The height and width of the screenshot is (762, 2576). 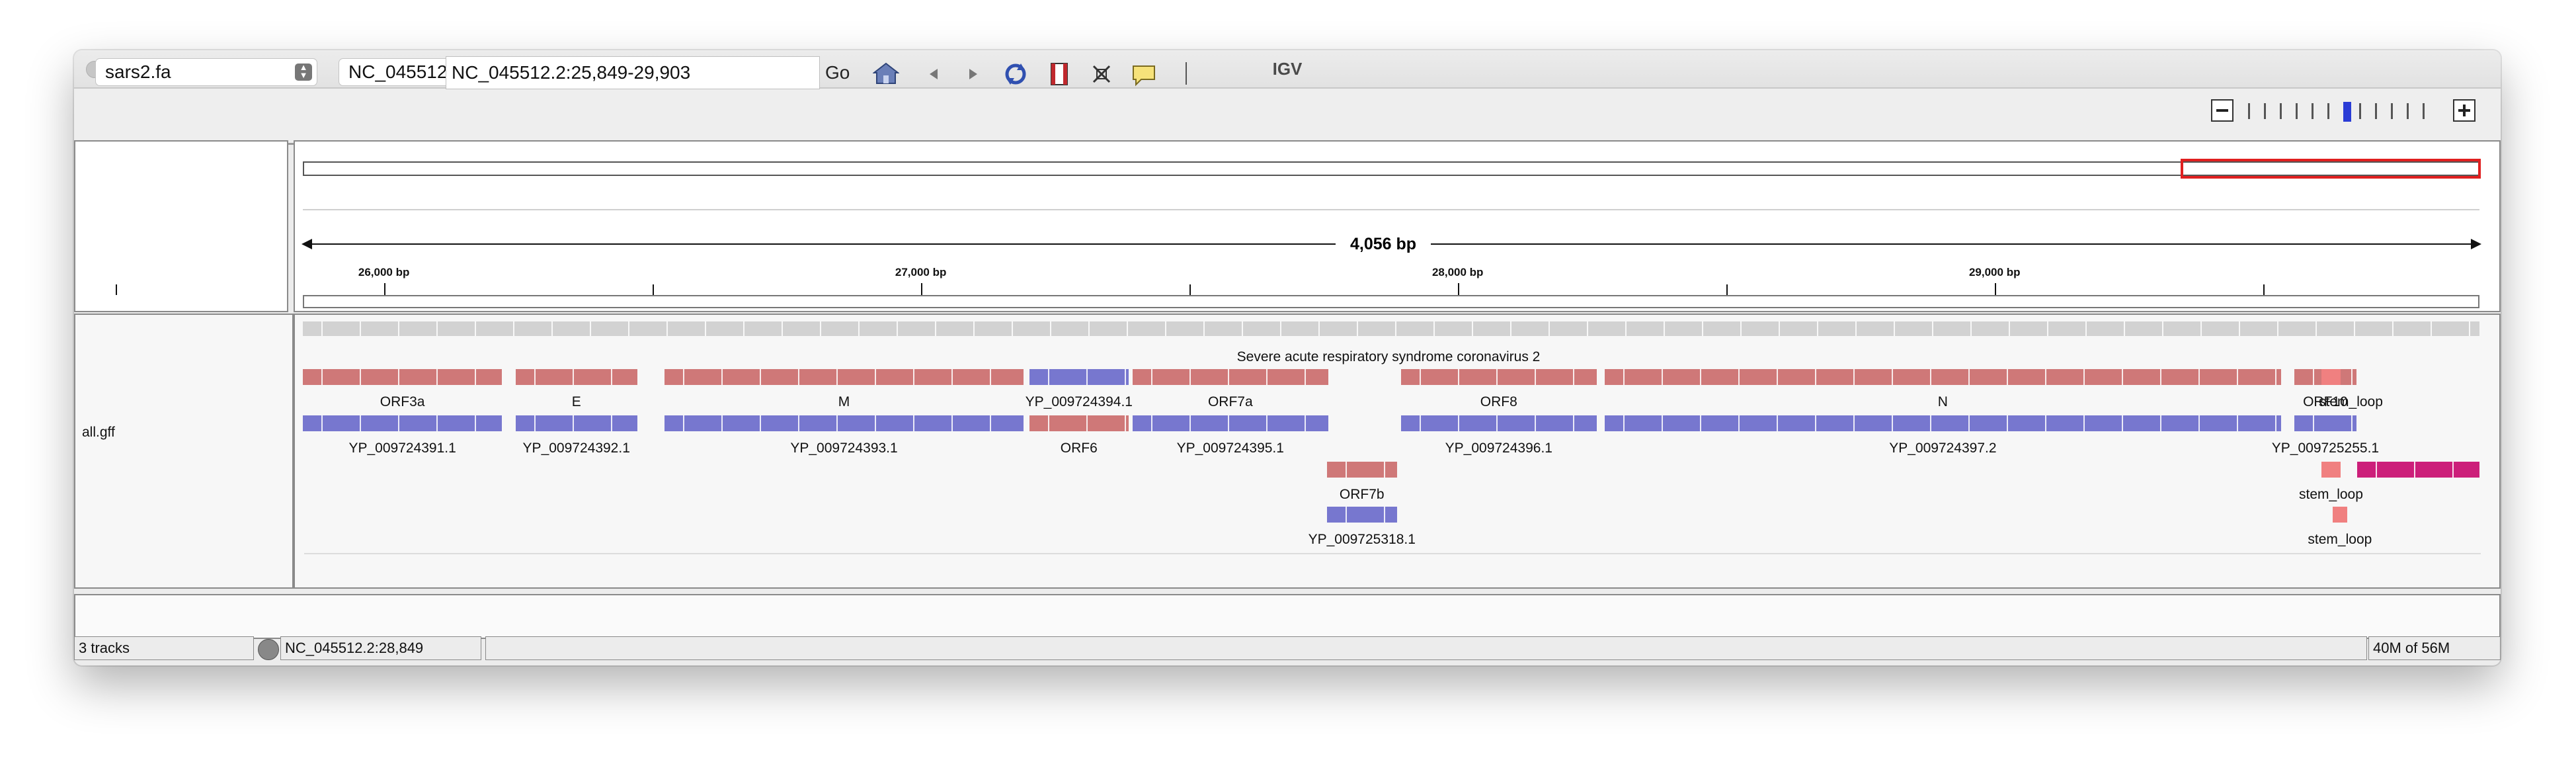 I want to click on ideogram-current-region, so click(x=2331, y=169).